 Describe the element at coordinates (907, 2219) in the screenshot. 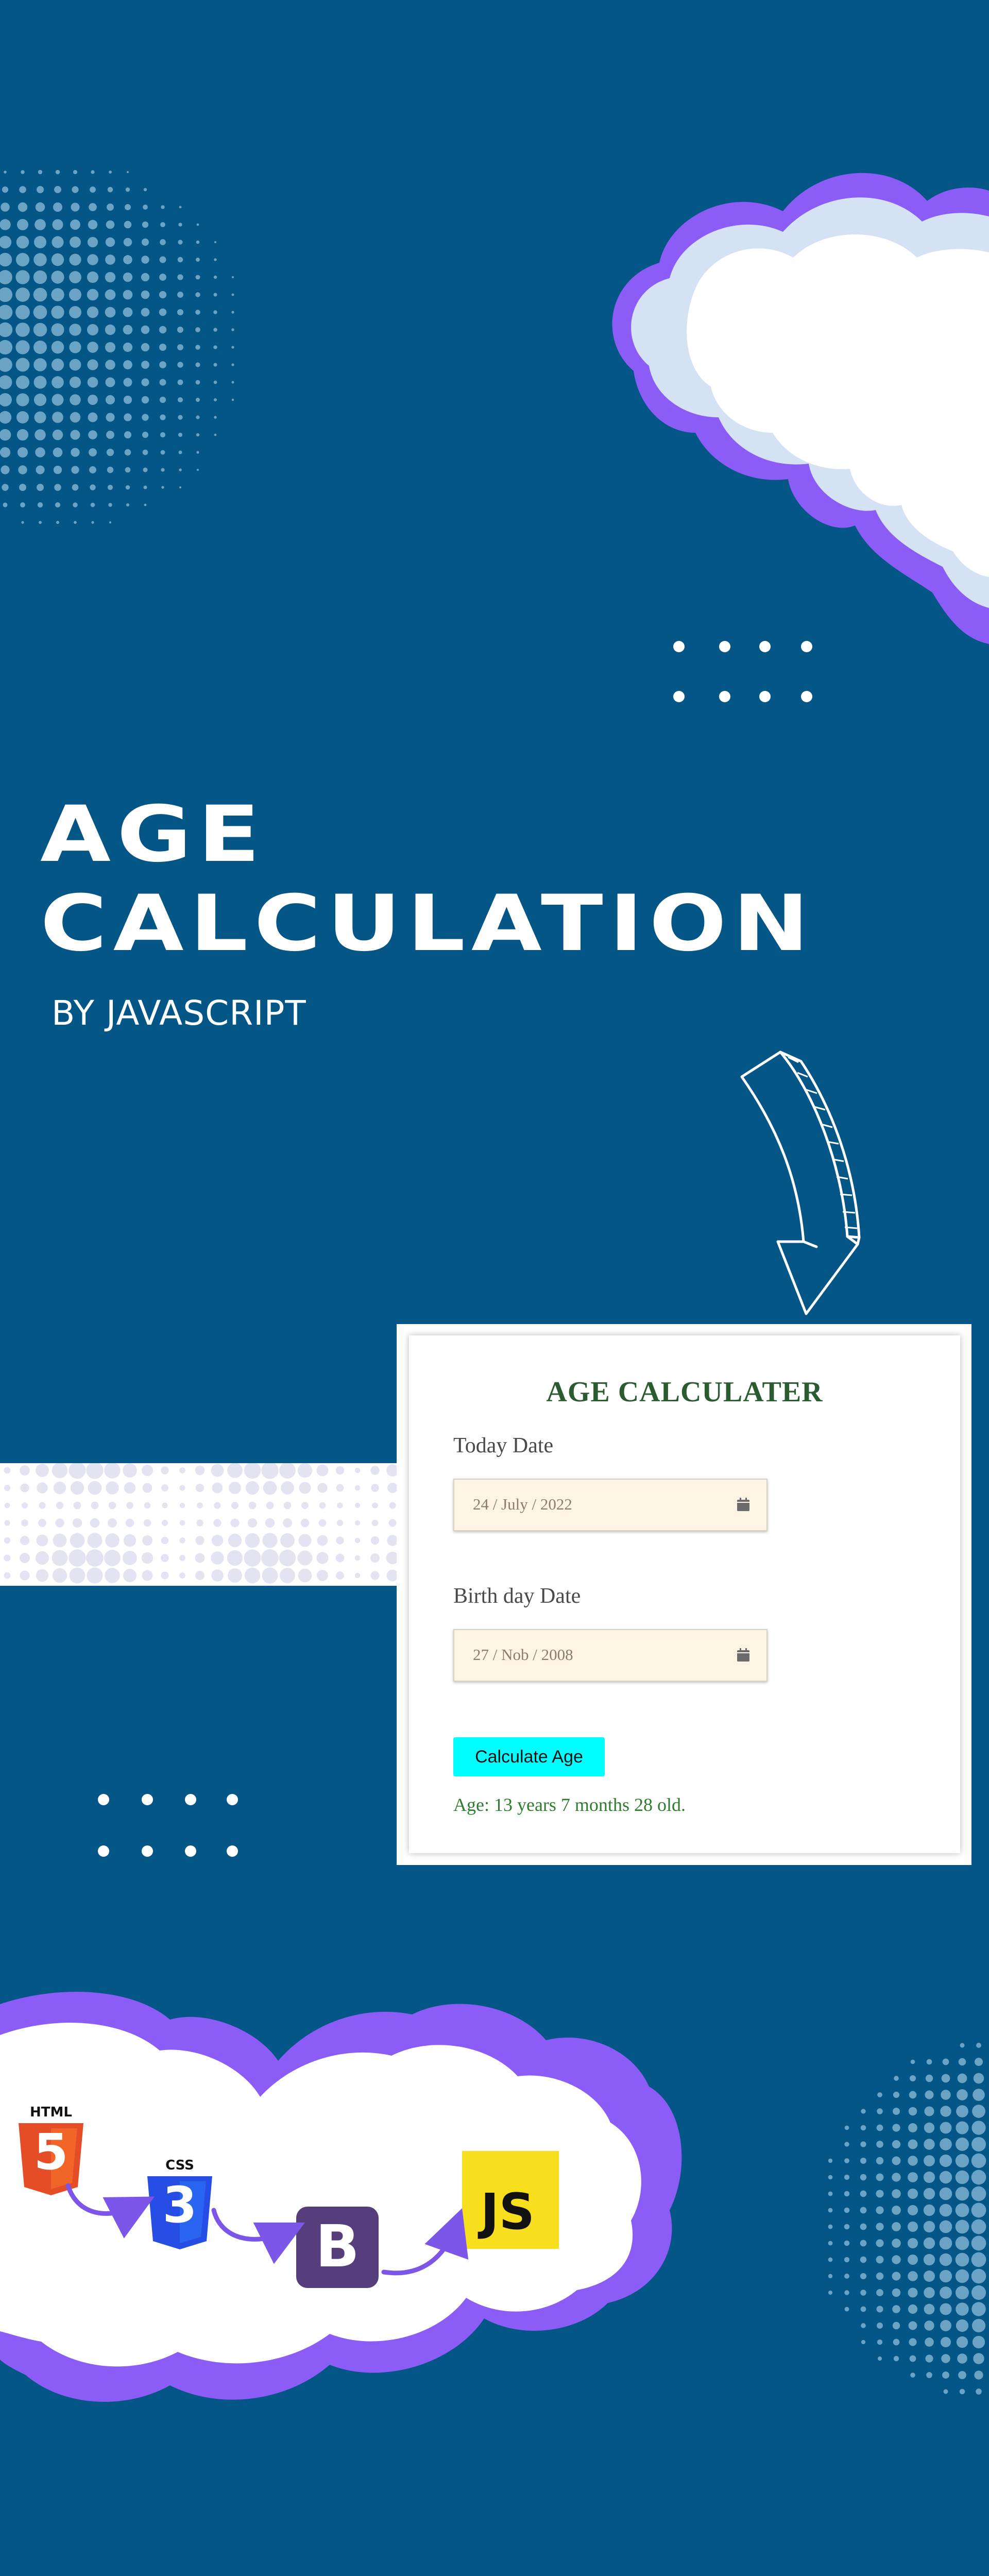

I see `halftone-sphere-bottom-right` at that location.